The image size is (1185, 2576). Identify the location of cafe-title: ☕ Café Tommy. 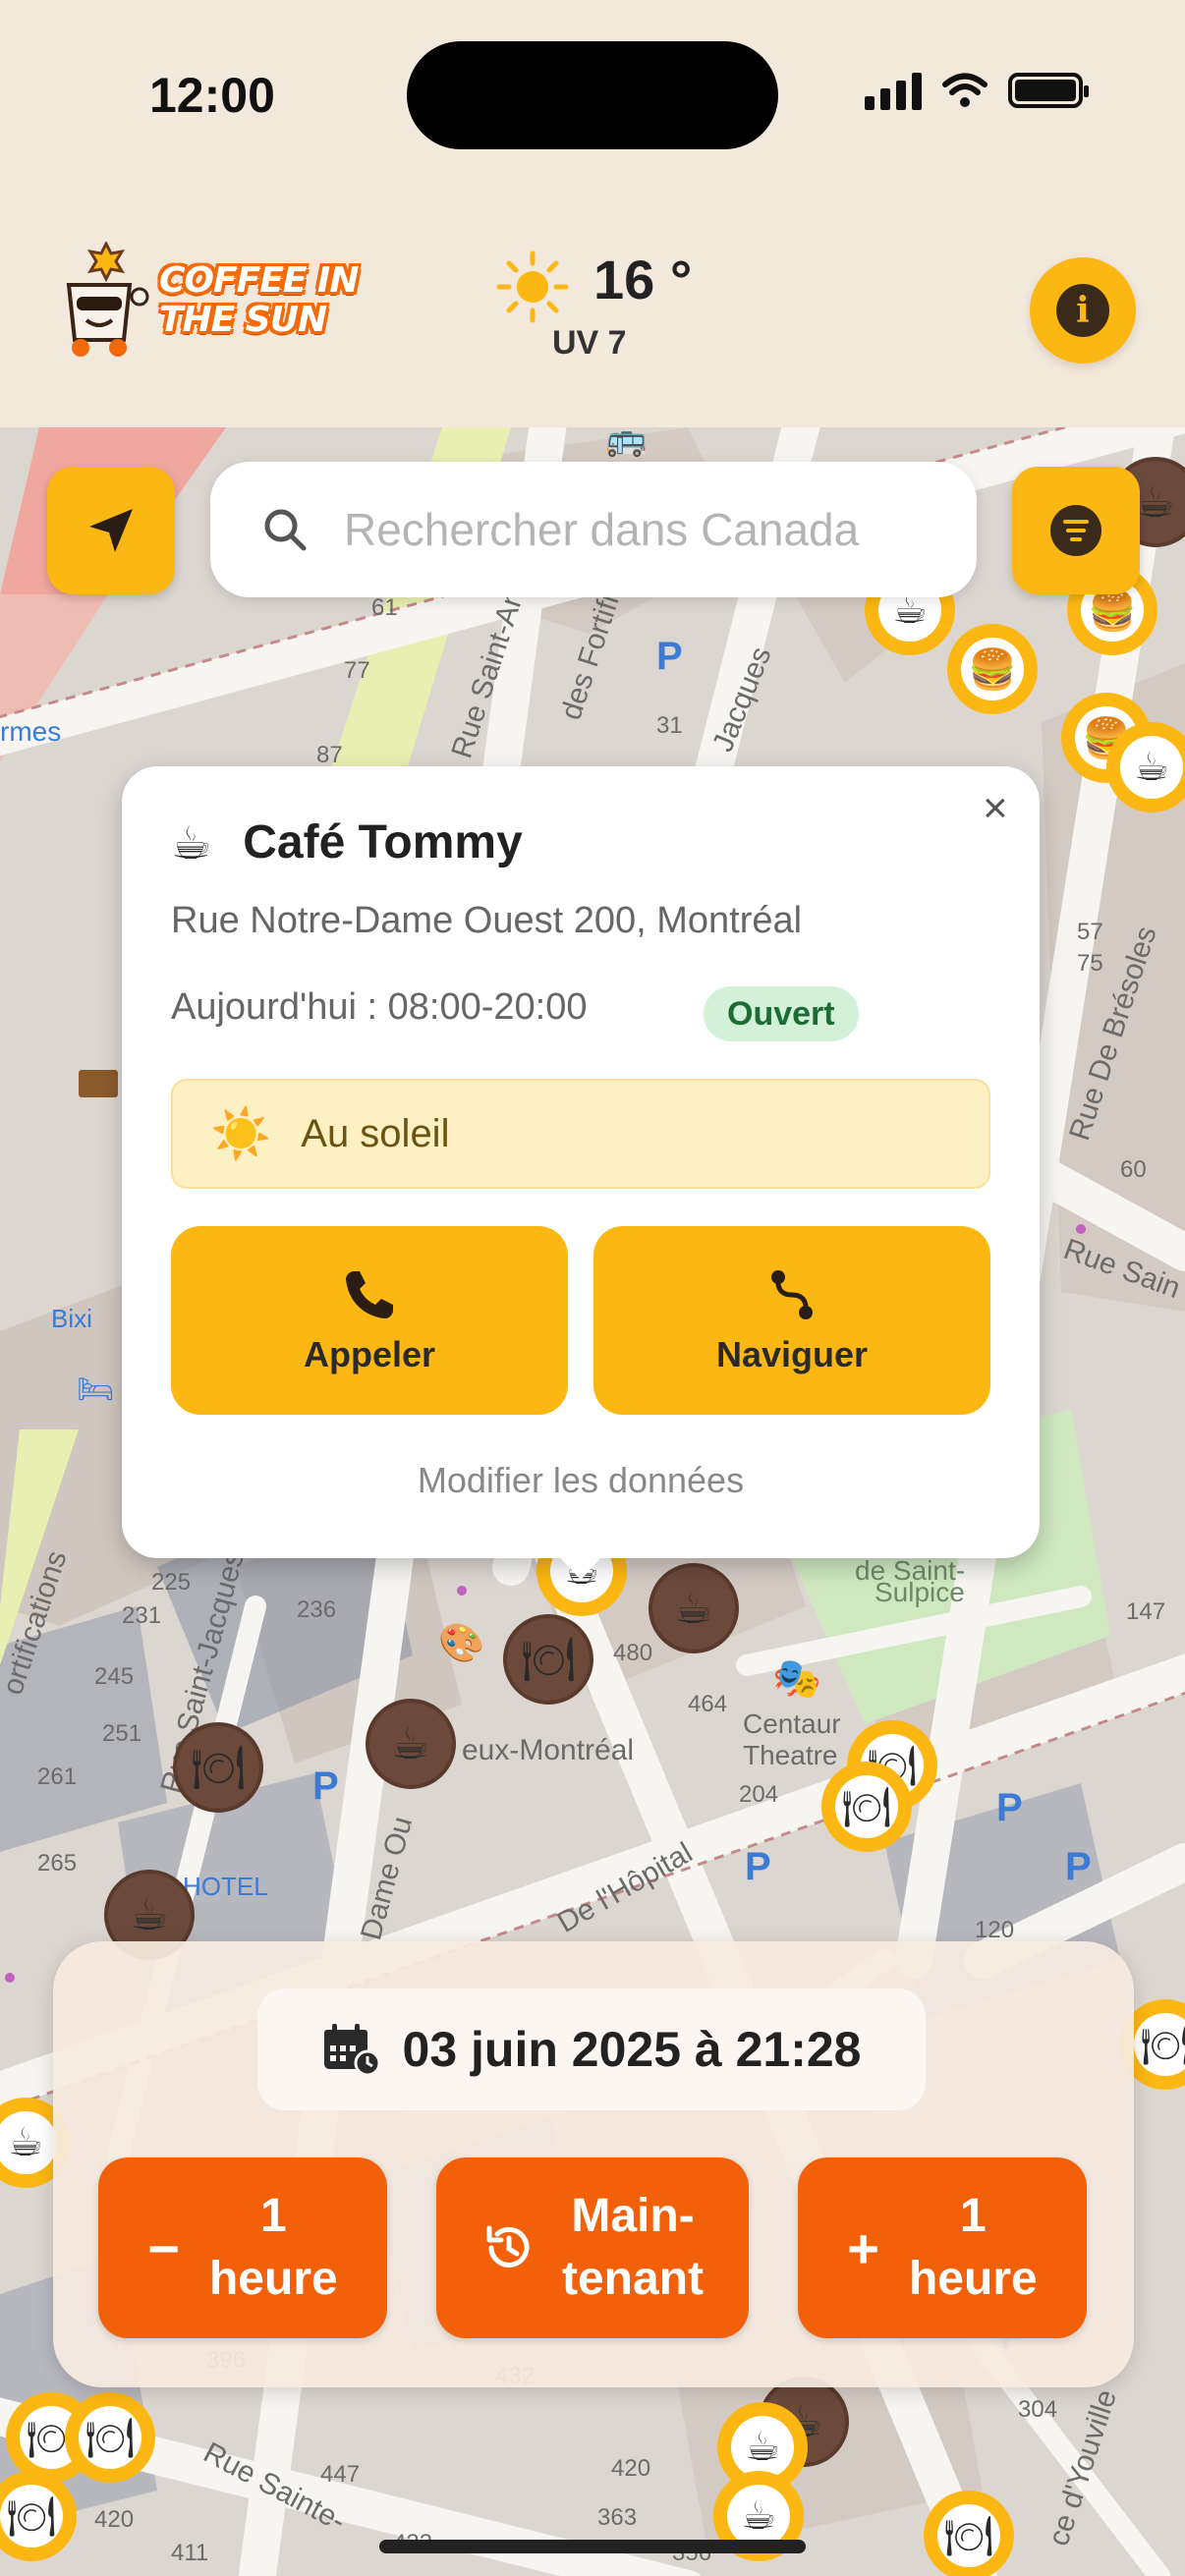
(347, 842).